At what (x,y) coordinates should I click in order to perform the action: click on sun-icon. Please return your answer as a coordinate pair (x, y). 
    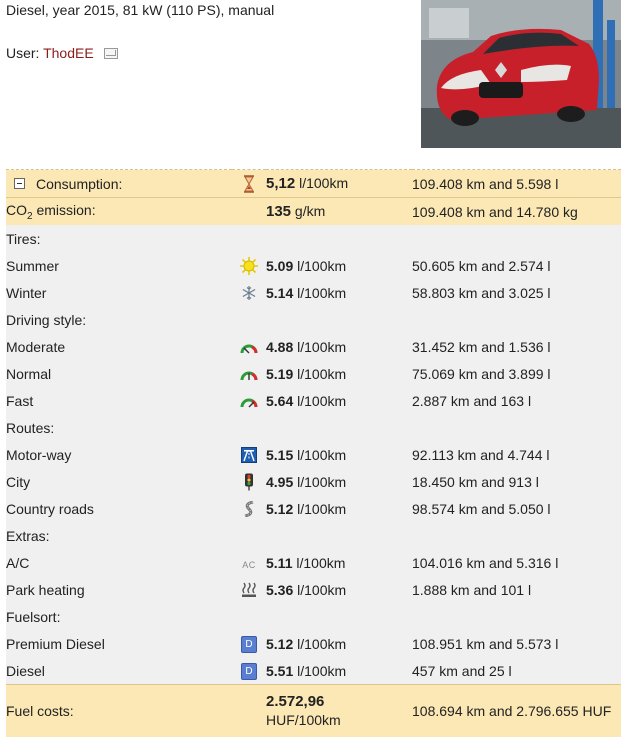
    Looking at the image, I should click on (249, 266).